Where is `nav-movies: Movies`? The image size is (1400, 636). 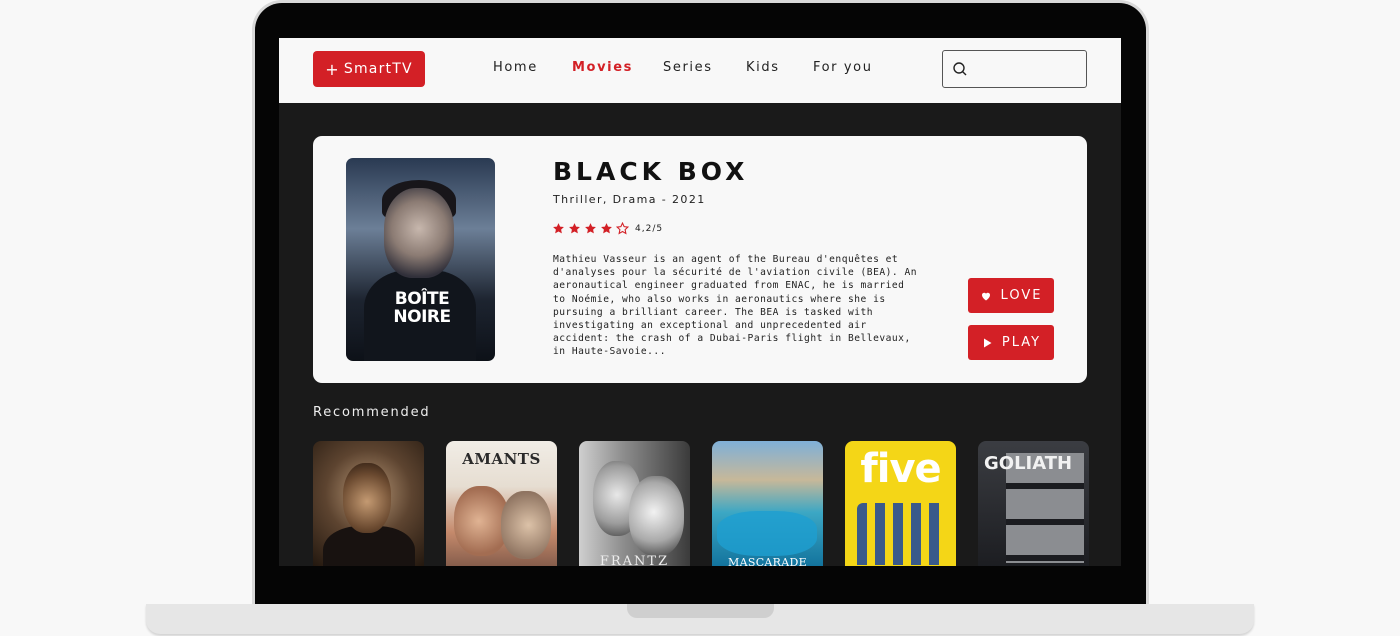
nav-movies: Movies is located at coordinates (602, 67).